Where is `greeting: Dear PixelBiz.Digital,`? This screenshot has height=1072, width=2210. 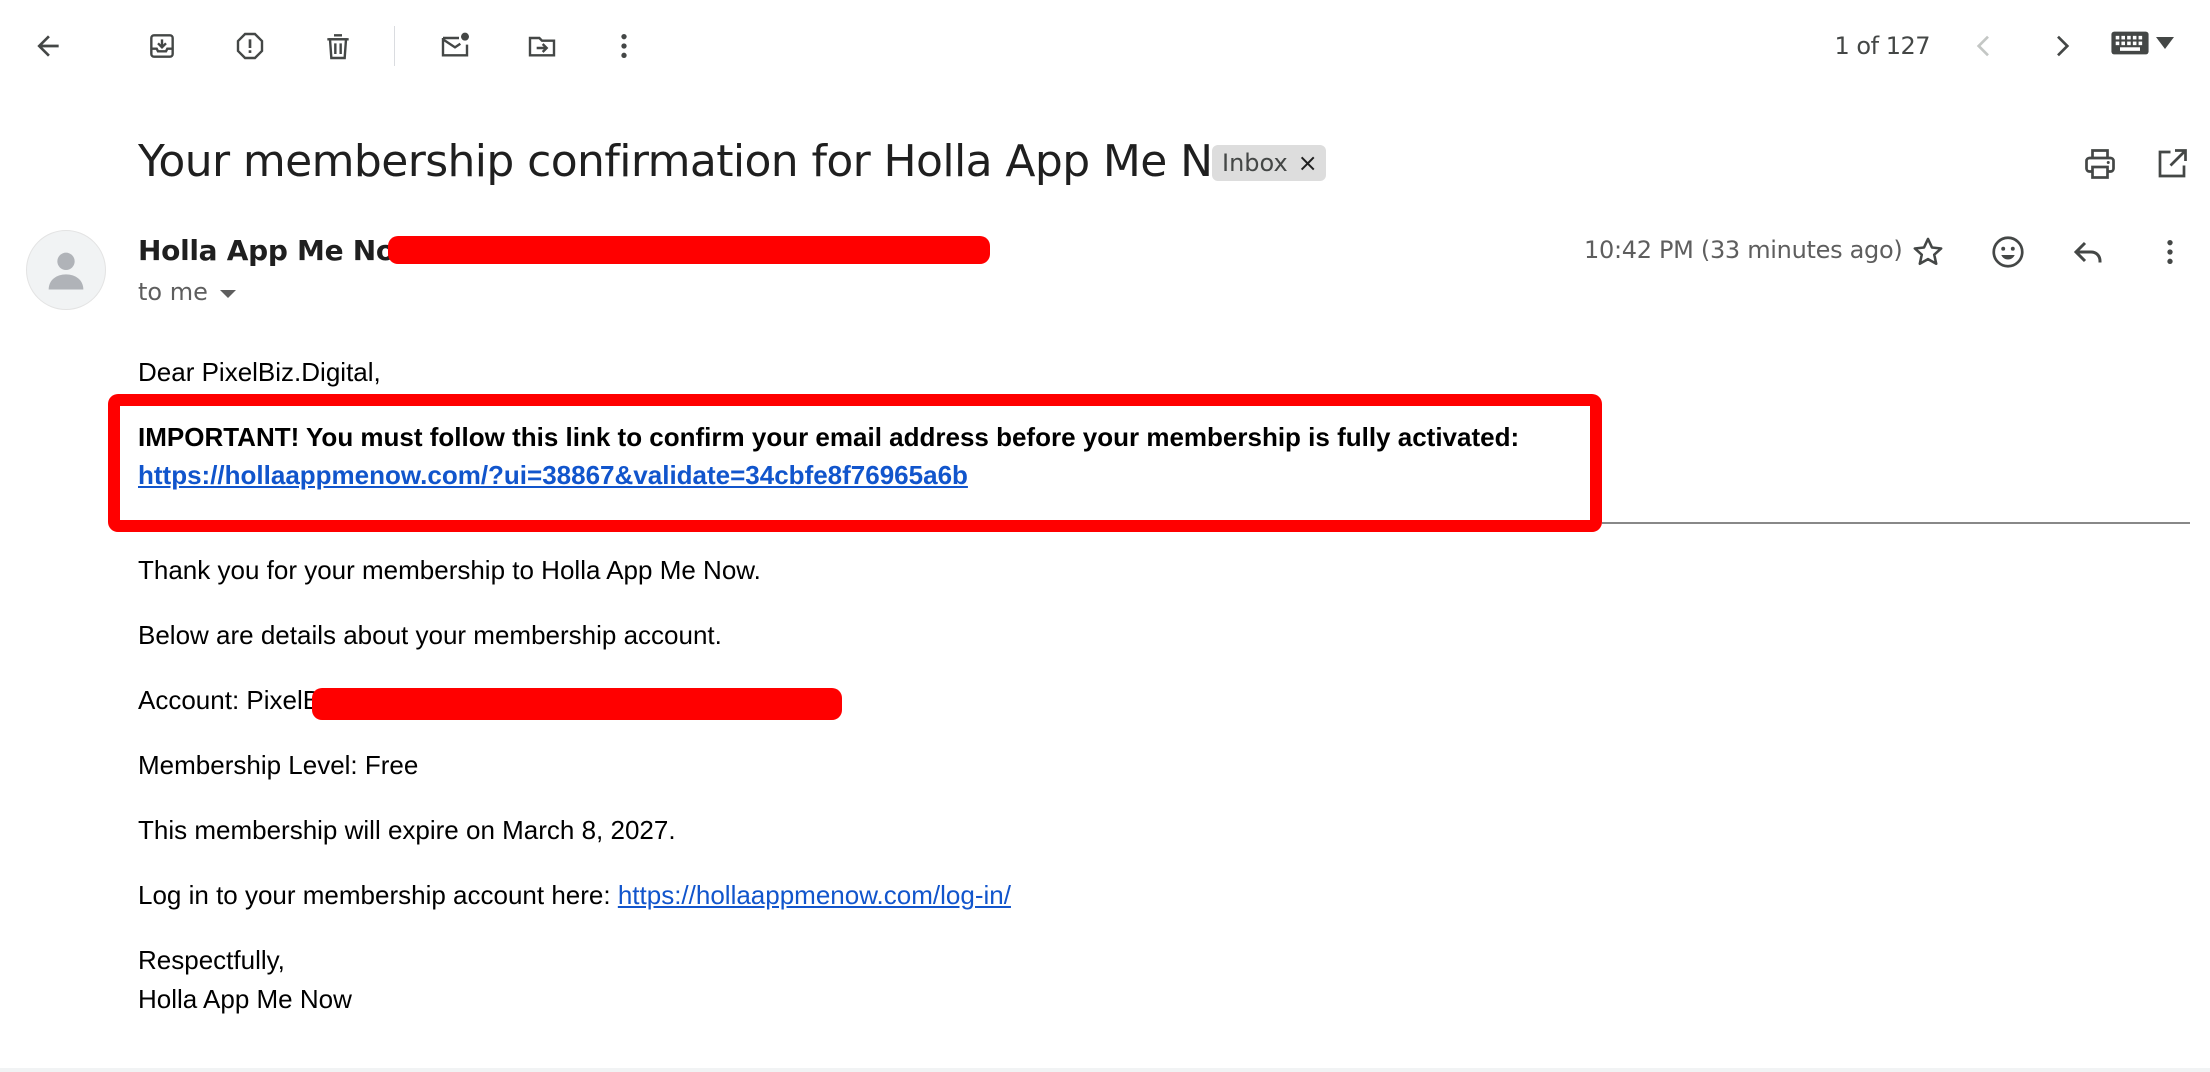 greeting: Dear PixelBiz.Digital, is located at coordinates (259, 372).